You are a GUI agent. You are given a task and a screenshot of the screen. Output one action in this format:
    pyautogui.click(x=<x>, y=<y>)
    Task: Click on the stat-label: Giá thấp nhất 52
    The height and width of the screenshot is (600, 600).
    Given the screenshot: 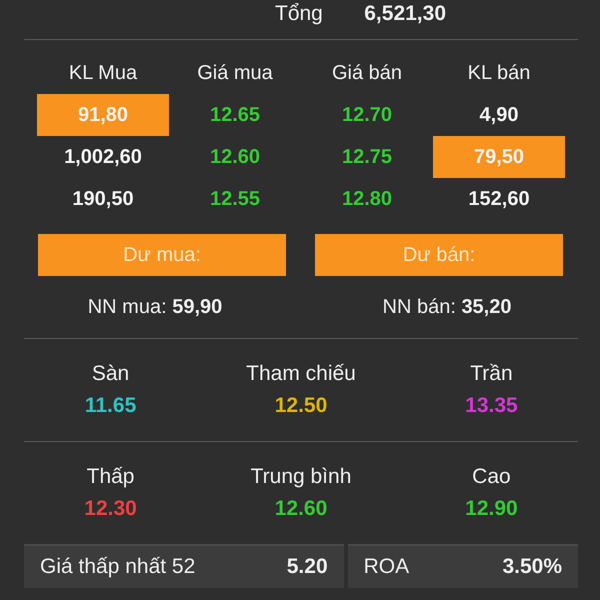 What is the action you would take?
    pyautogui.click(x=118, y=567)
    